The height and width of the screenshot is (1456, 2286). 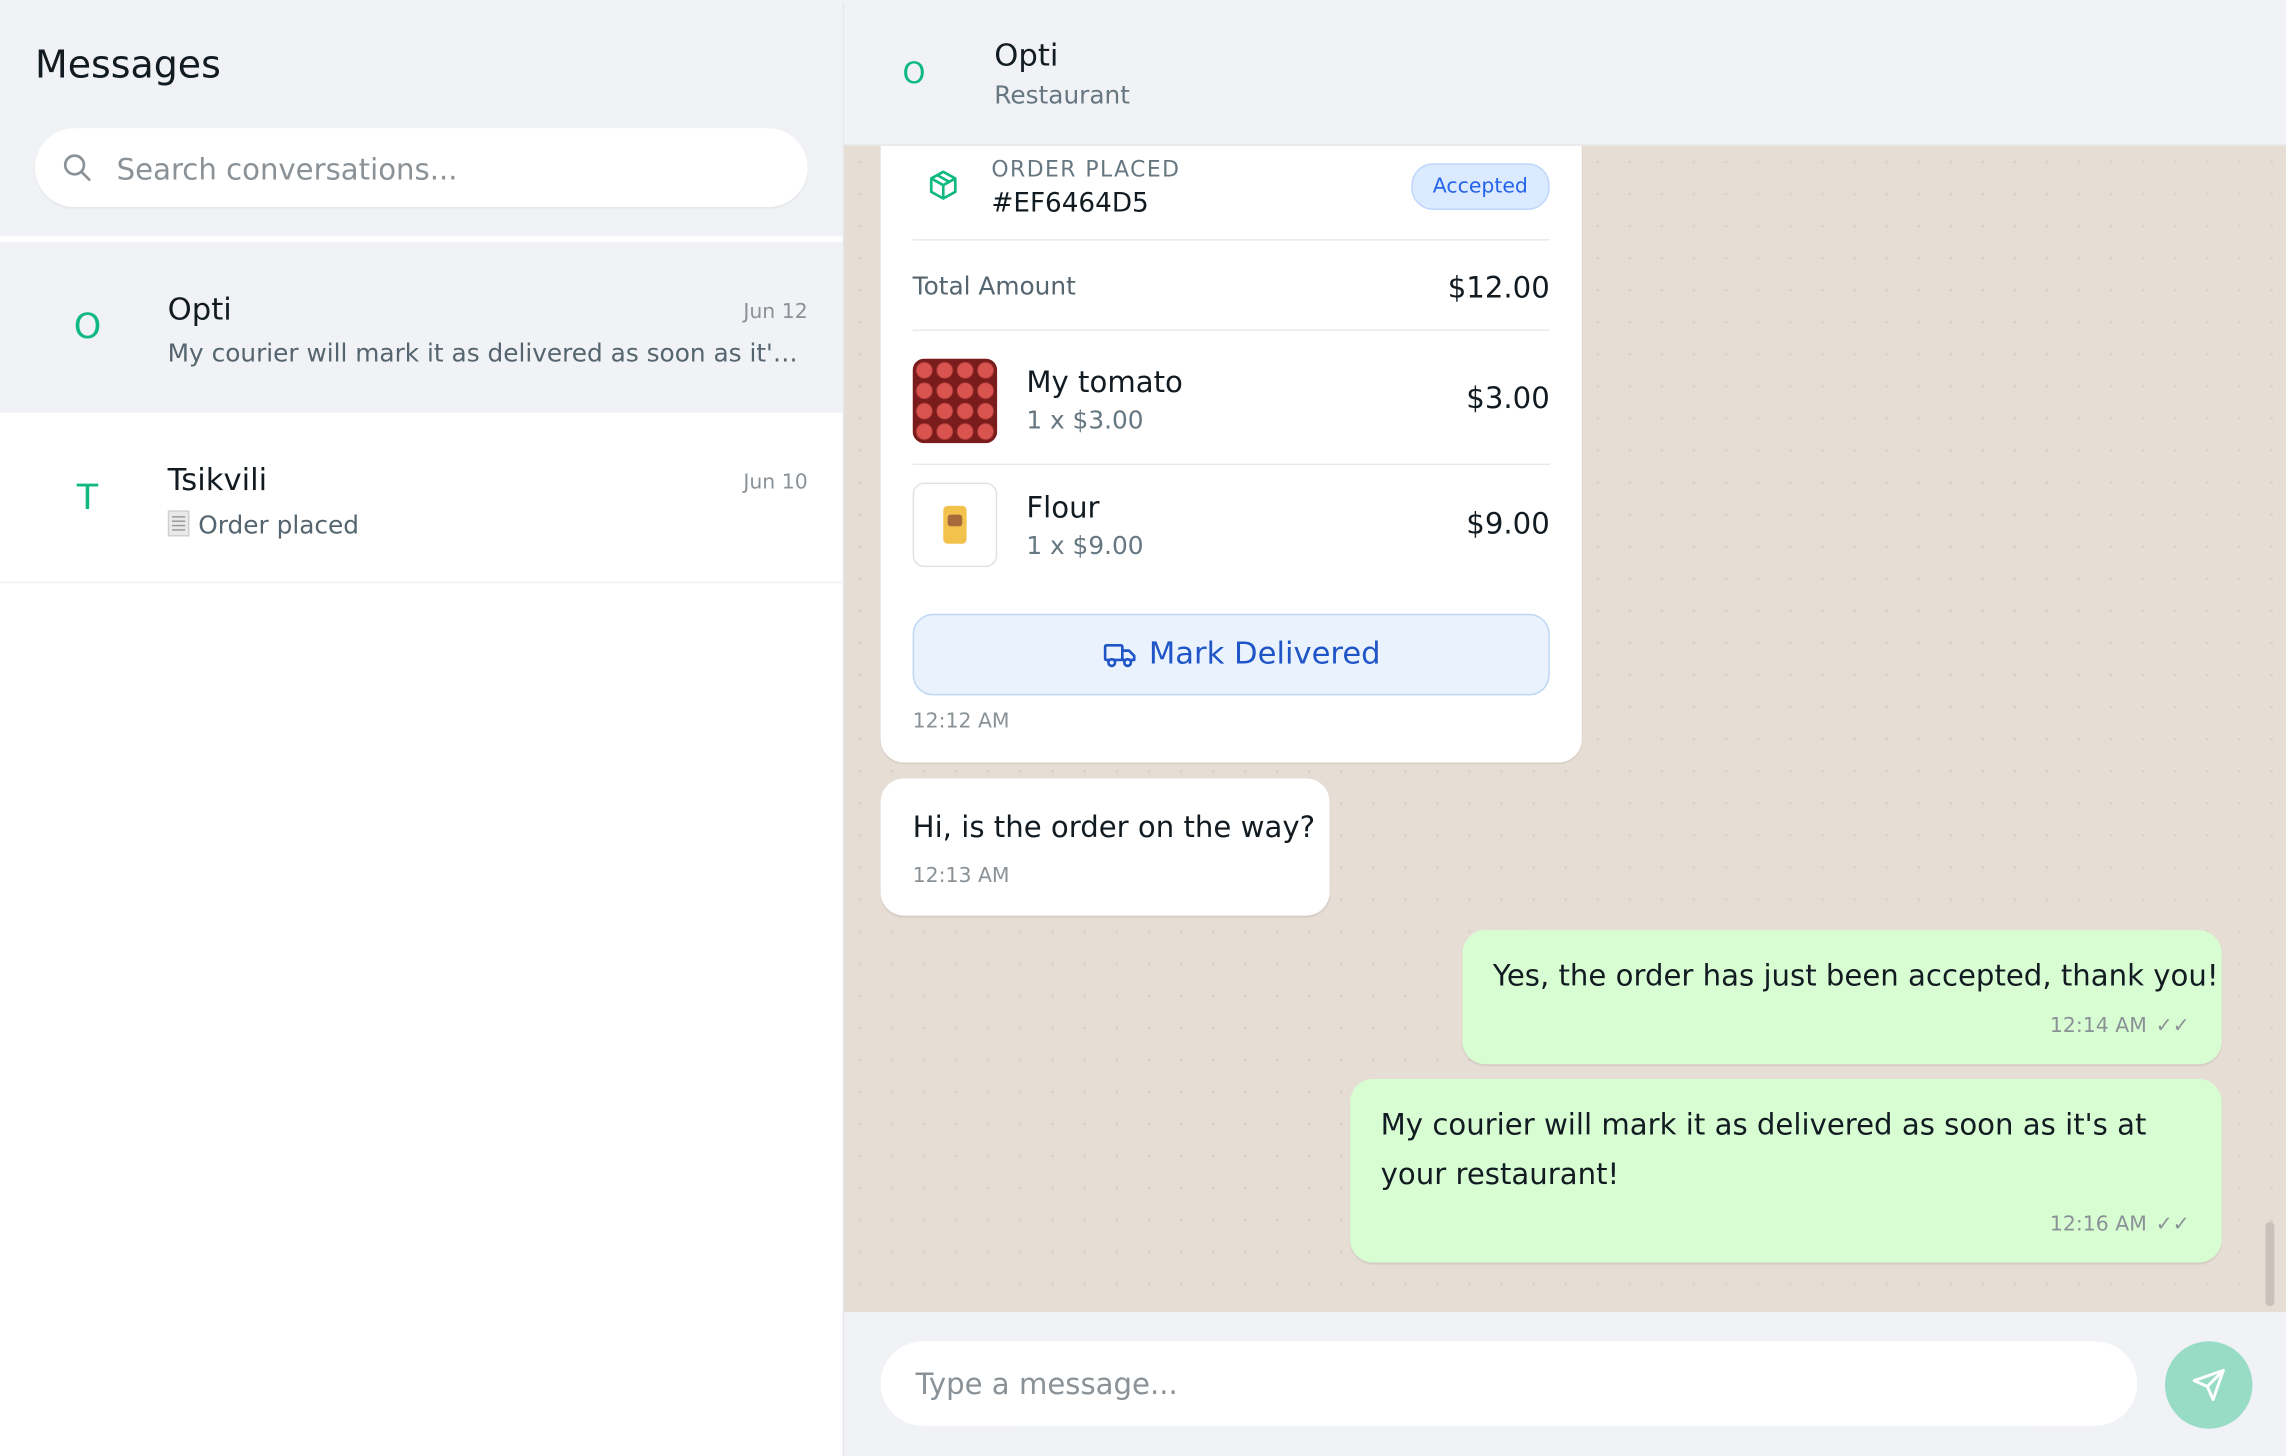 I want to click on message-time: 12:12 AM, so click(x=961, y=722).